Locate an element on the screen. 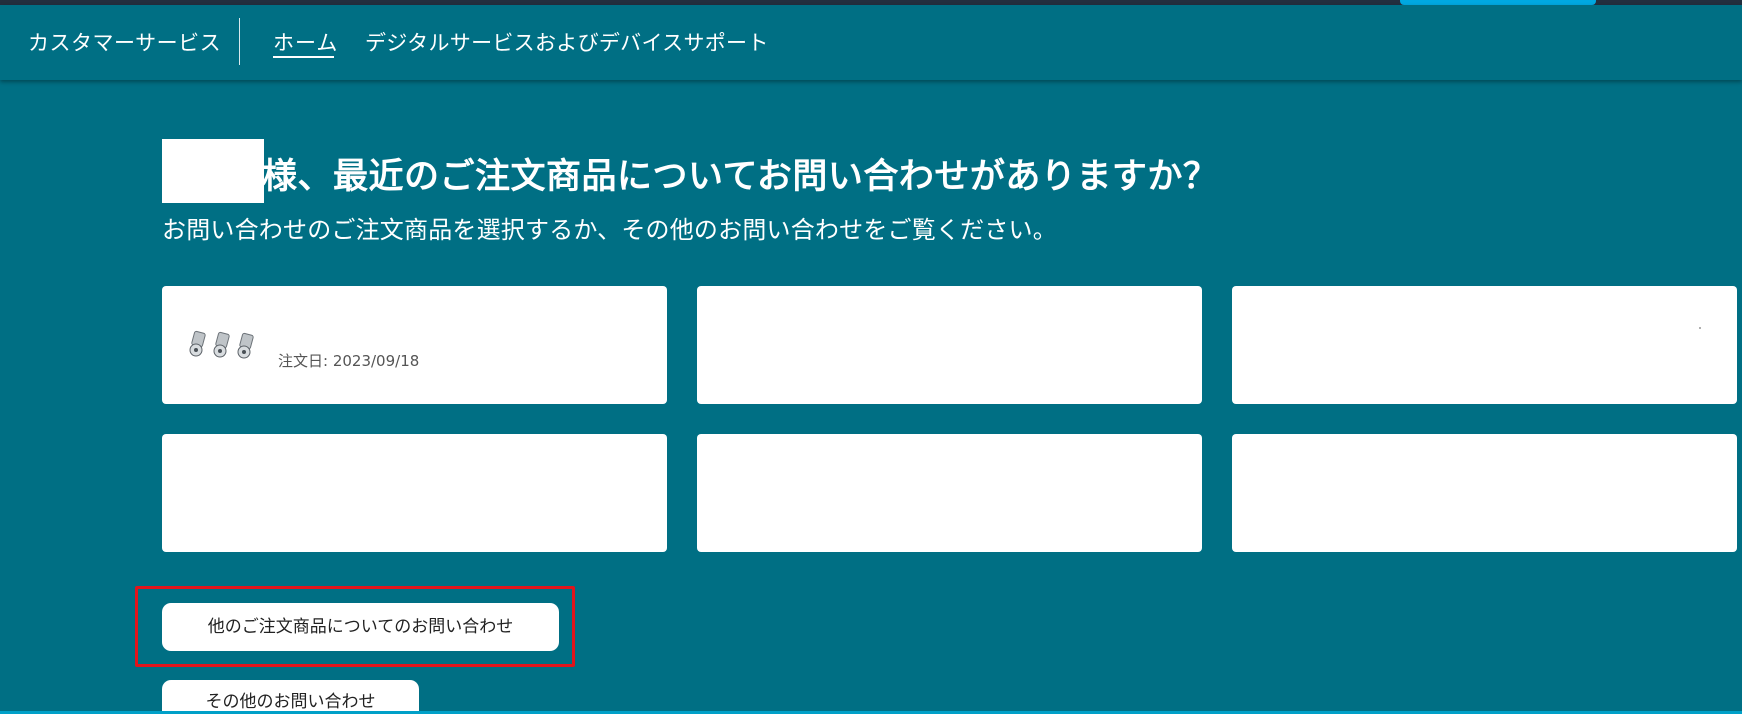  customer-name-redacted is located at coordinates (213, 171).